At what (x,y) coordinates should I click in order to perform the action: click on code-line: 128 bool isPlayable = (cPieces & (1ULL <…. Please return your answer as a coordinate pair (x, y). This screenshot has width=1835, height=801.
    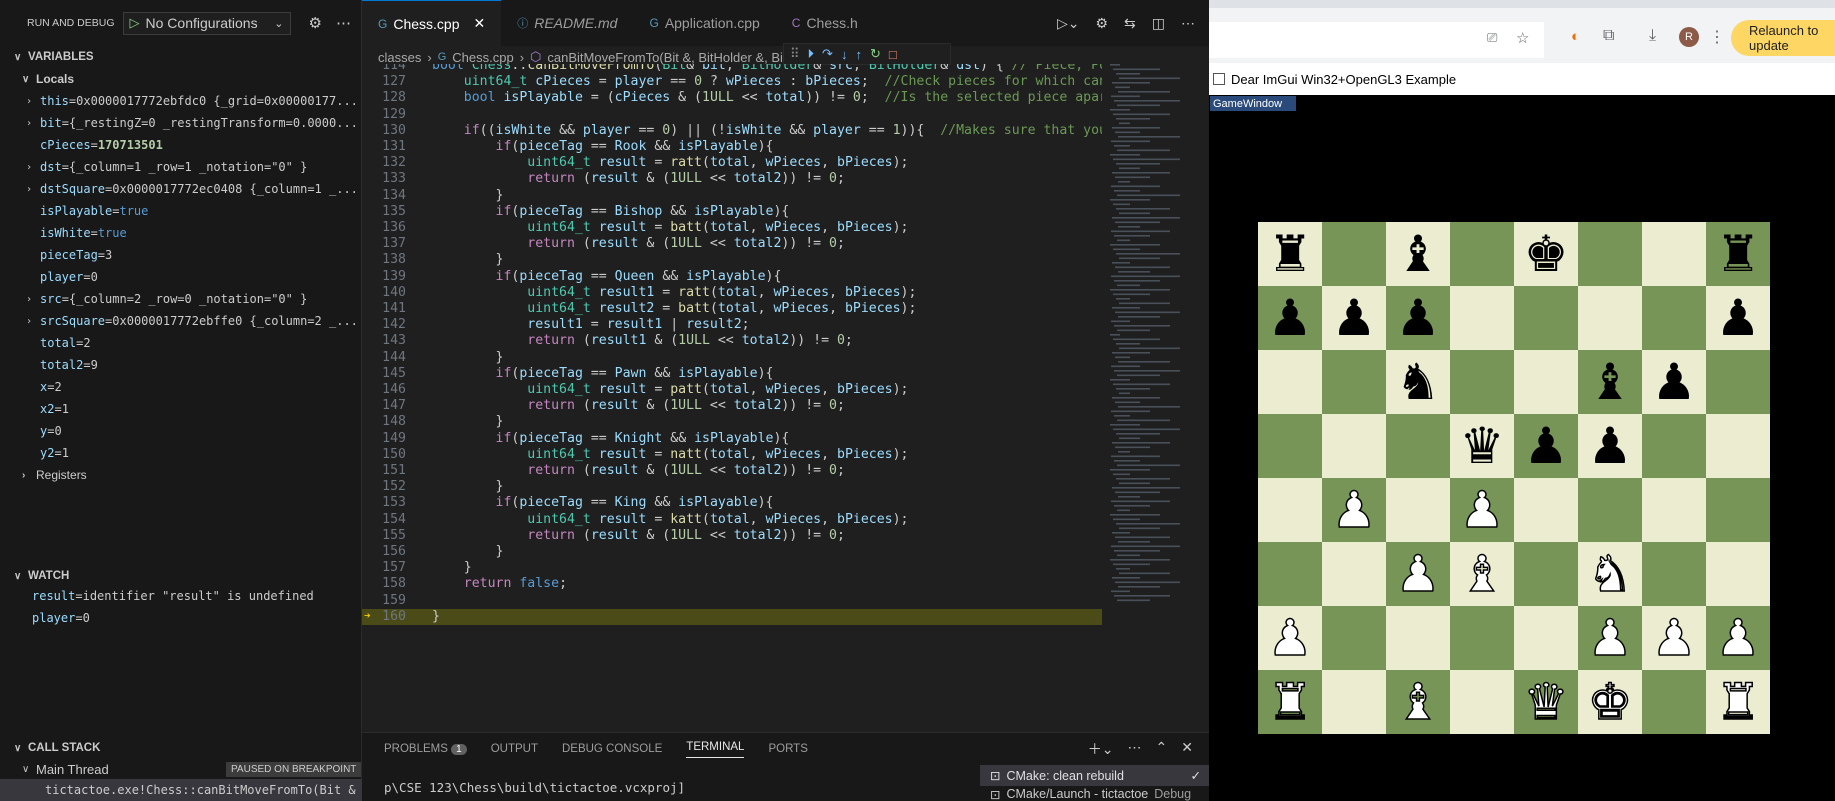
    Looking at the image, I should click on (732, 98).